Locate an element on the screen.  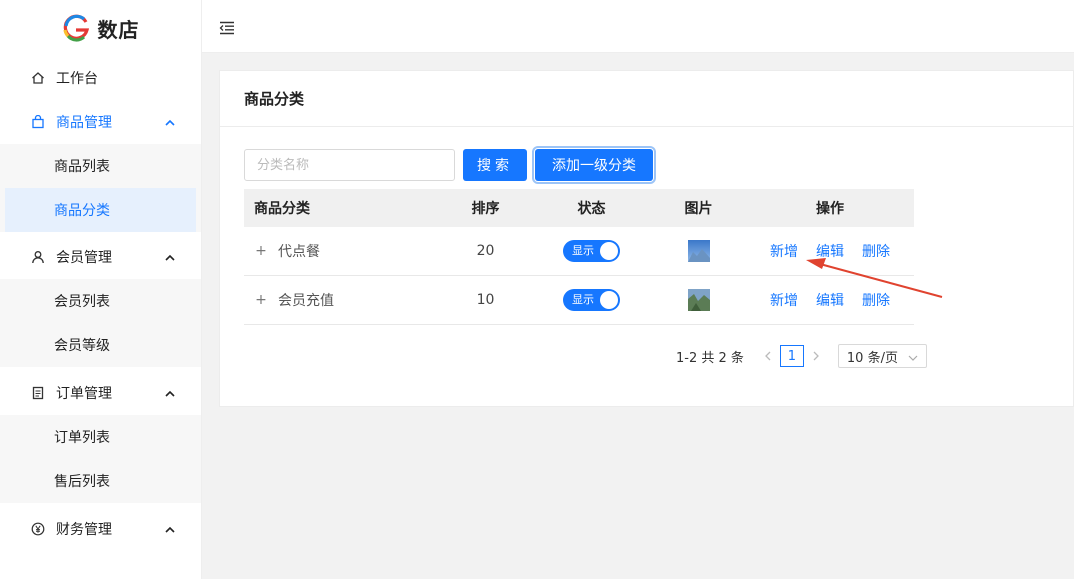
pagination-total: 1-2 共 2 条 is located at coordinates (710, 358).